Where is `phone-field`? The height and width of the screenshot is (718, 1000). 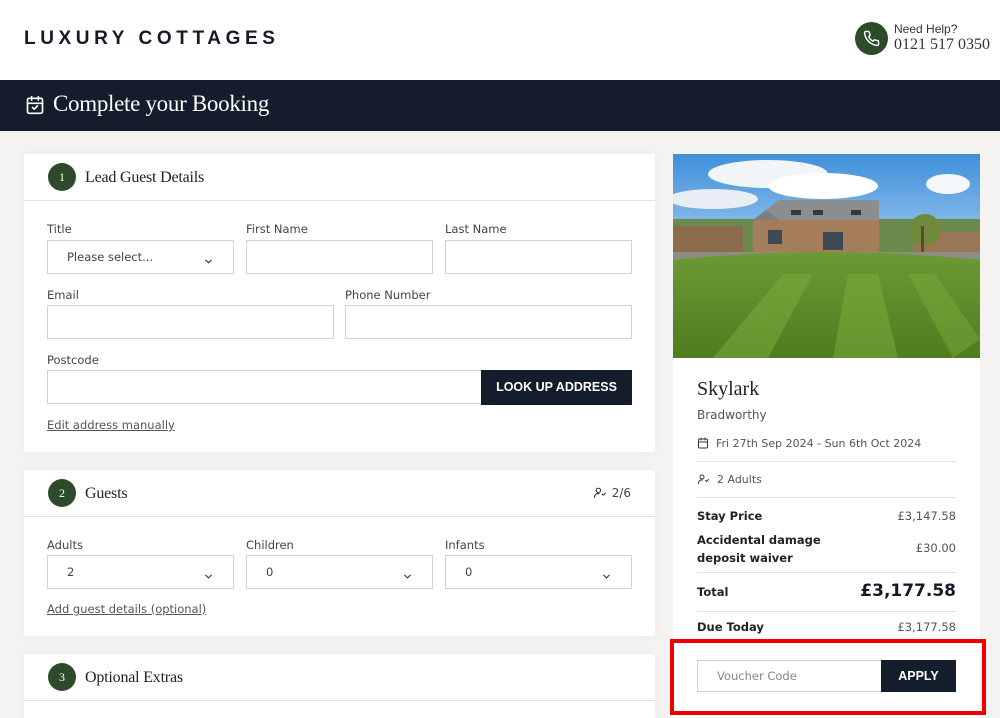
phone-field is located at coordinates (488, 322).